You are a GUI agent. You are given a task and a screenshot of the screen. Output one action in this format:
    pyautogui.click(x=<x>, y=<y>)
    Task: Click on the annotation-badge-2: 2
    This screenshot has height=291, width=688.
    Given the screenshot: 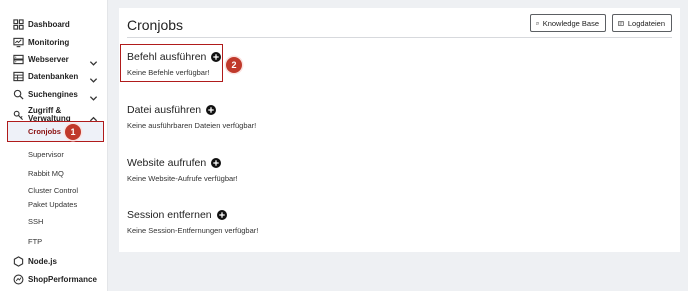 What is the action you would take?
    pyautogui.click(x=234, y=65)
    